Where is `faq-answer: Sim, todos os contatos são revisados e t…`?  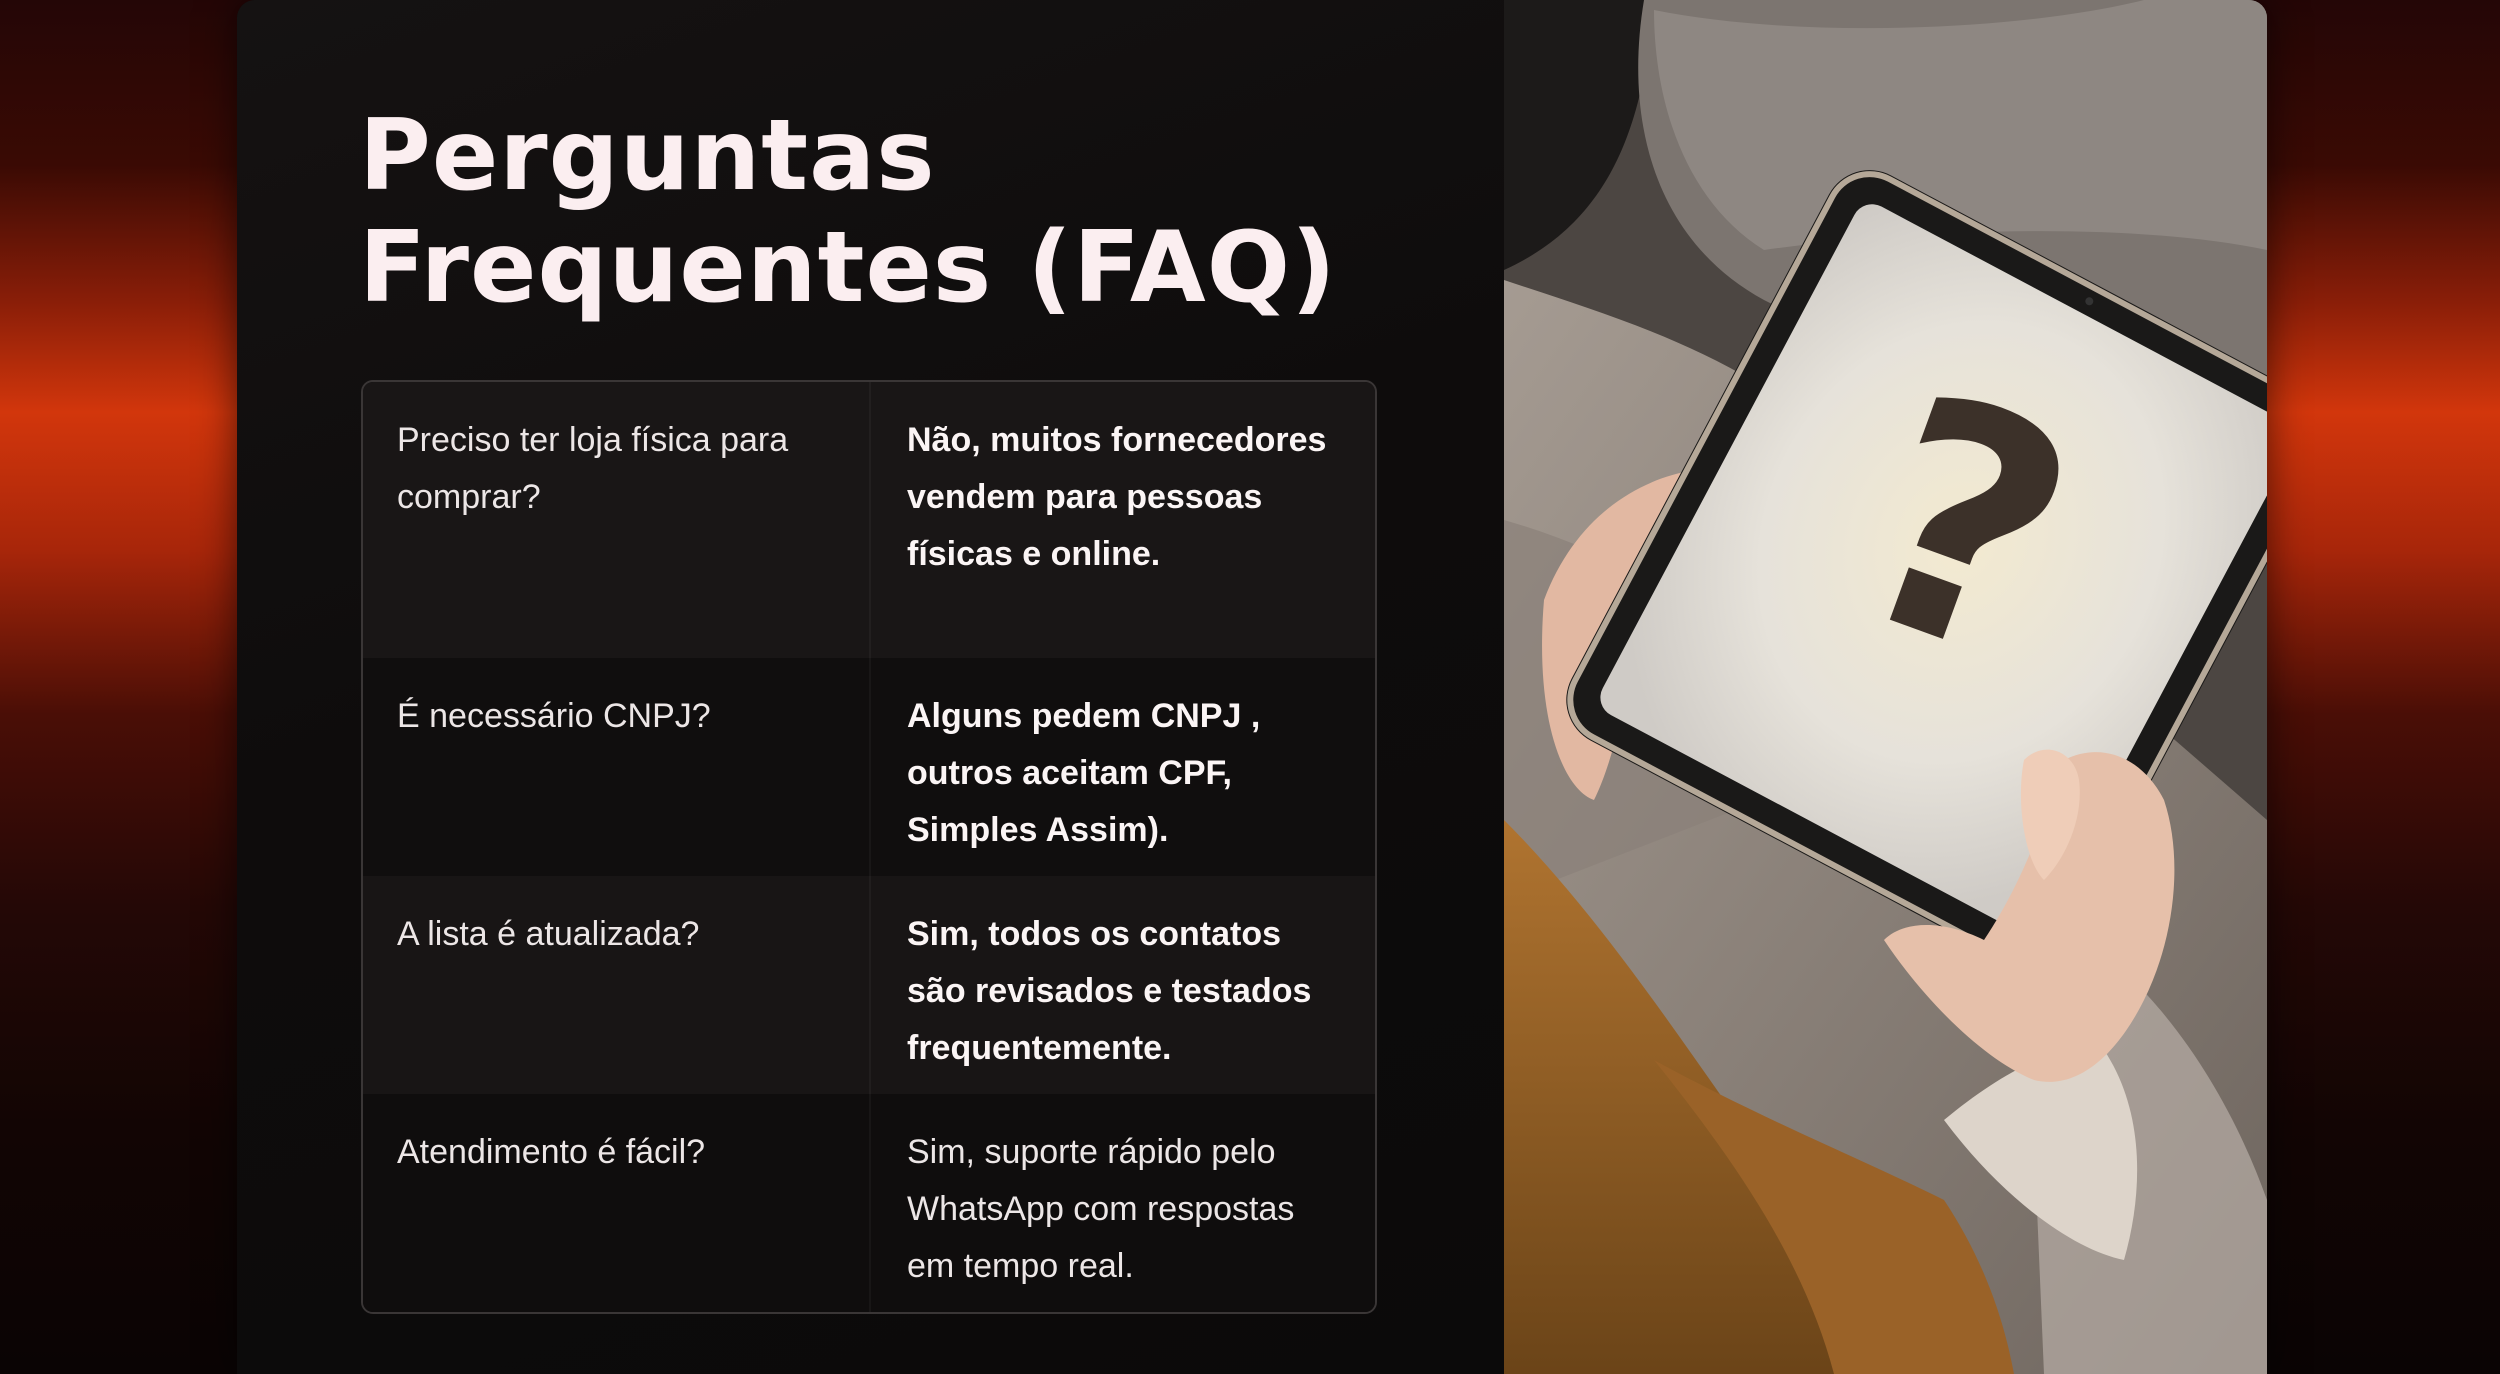
faq-answer: Sim, todos os contatos são revisados e t… is located at coordinates (1109, 991).